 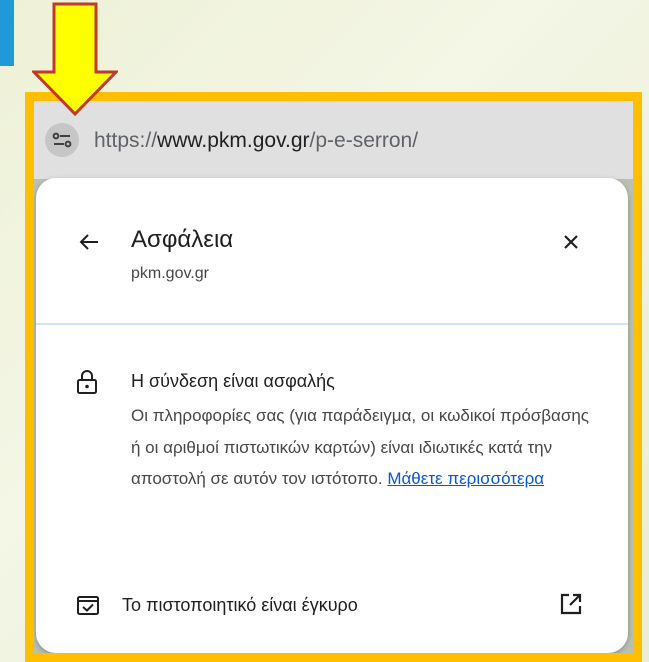 I want to click on learn-more-link: Μάθετε περισσότερα, so click(x=465, y=478).